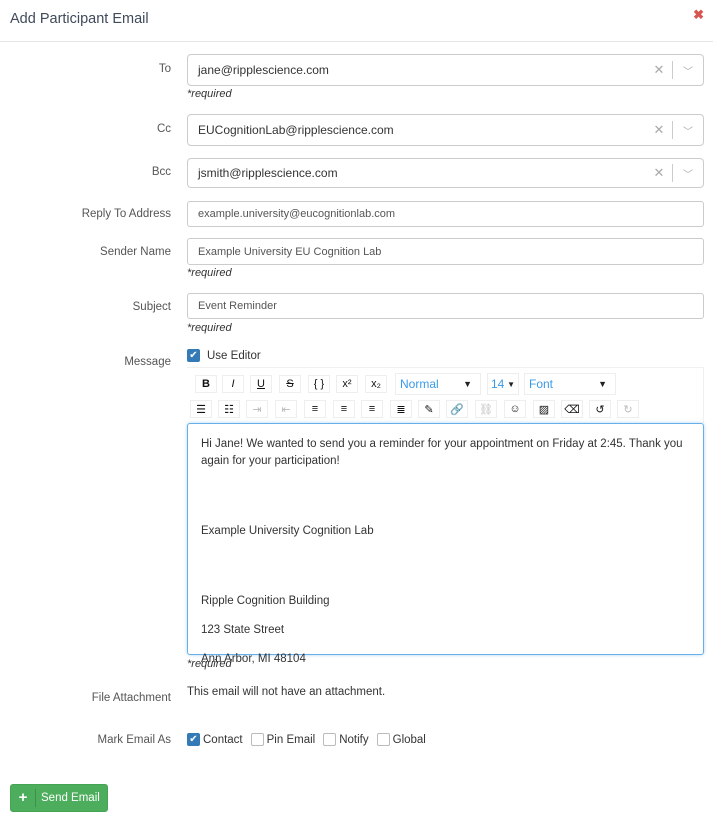 The image size is (713, 819). I want to click on sender-label: Sender Name, so click(135, 252).